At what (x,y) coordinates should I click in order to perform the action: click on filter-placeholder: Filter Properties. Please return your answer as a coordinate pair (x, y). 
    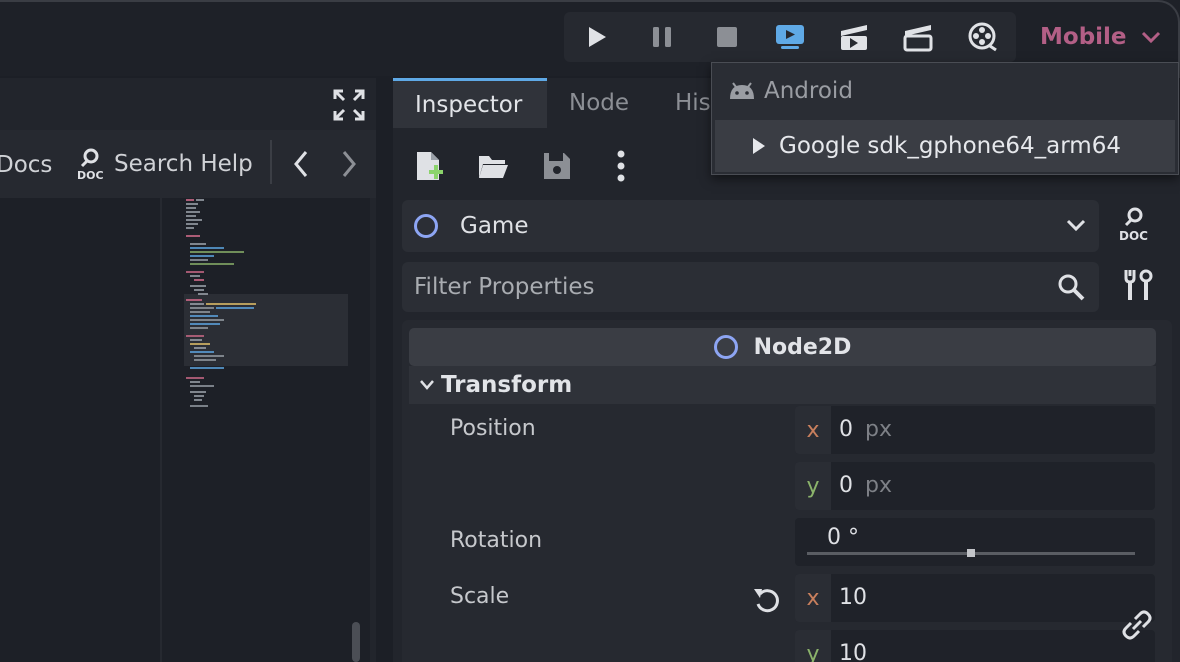
    Looking at the image, I should click on (504, 287).